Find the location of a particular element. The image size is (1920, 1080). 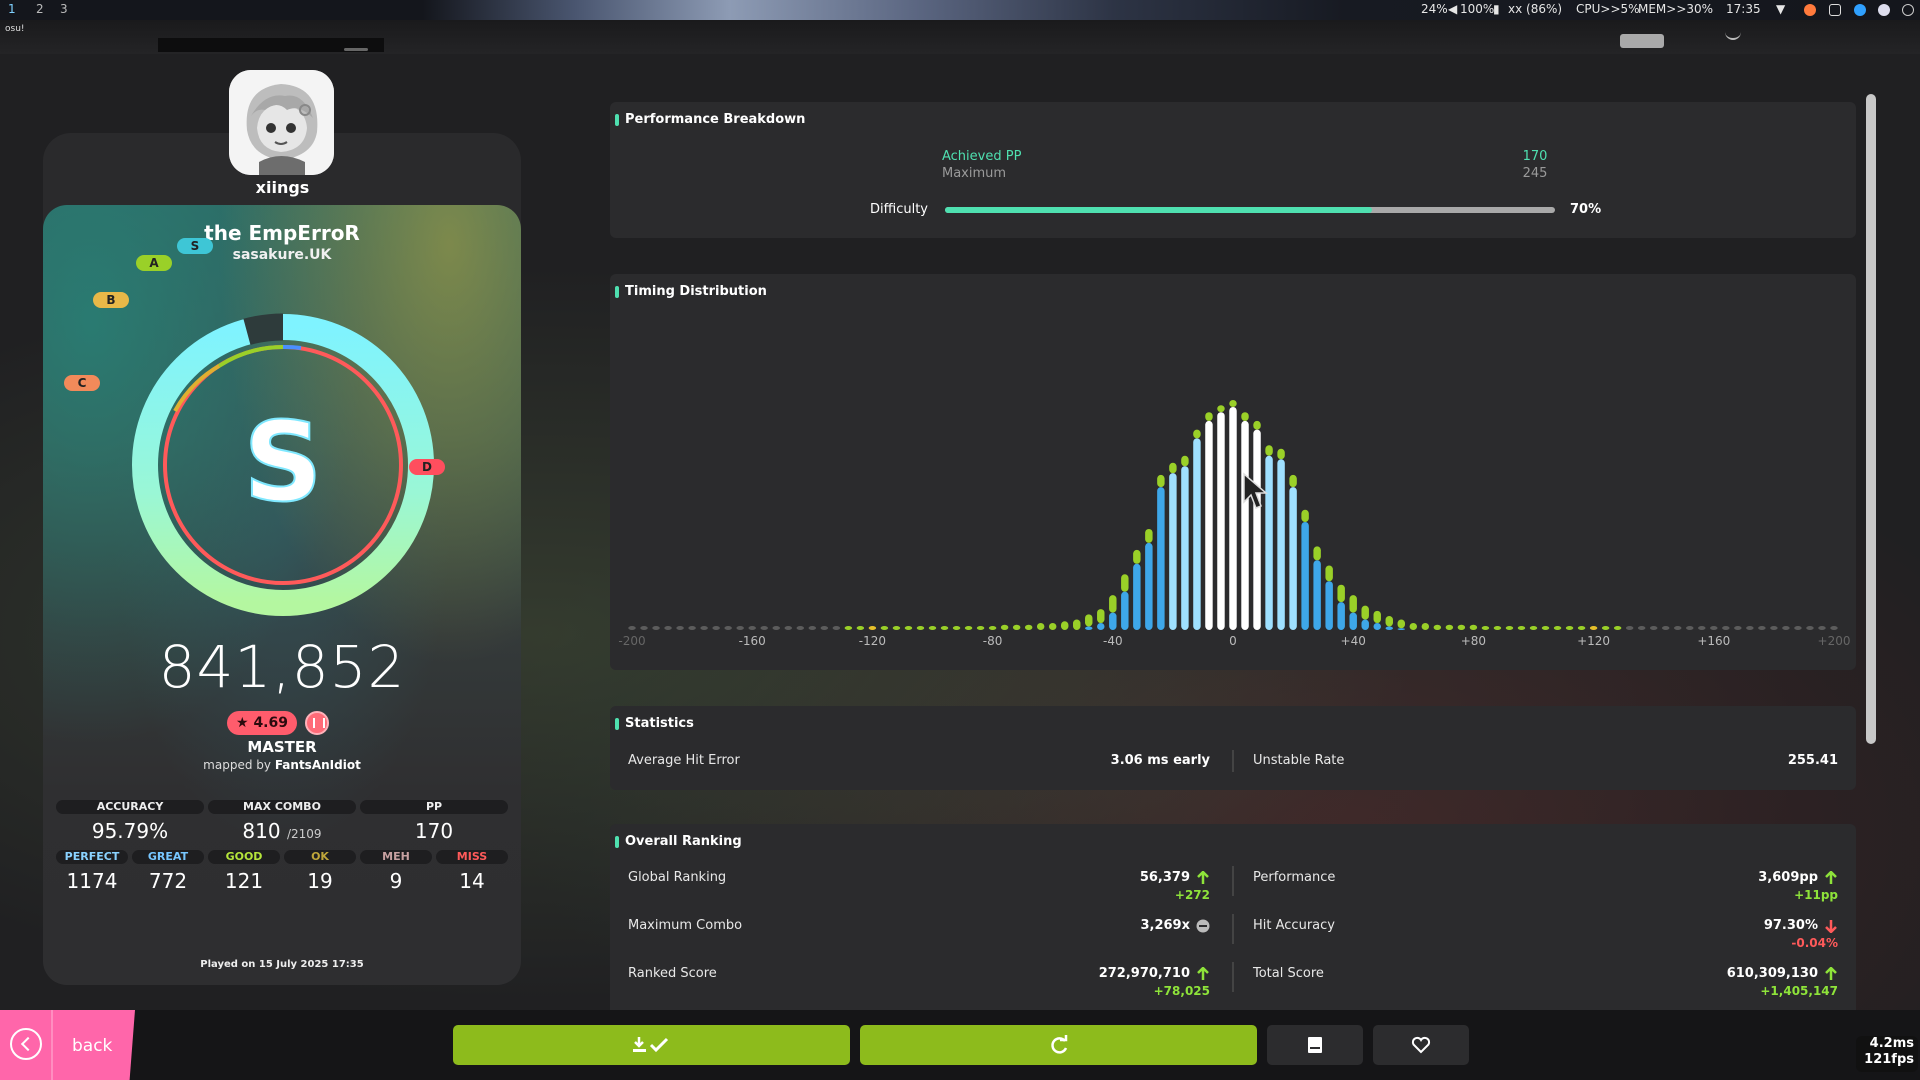

workspace-3: 3 is located at coordinates (64, 9).